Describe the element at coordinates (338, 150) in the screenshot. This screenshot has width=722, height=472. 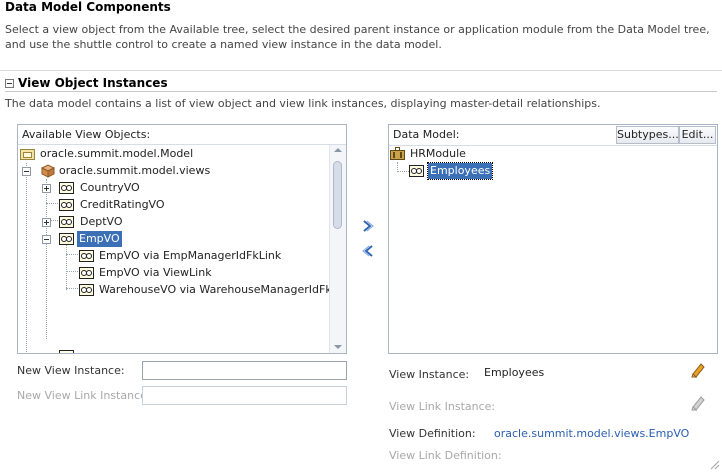
I see `scroll-up-arrow-icon` at that location.